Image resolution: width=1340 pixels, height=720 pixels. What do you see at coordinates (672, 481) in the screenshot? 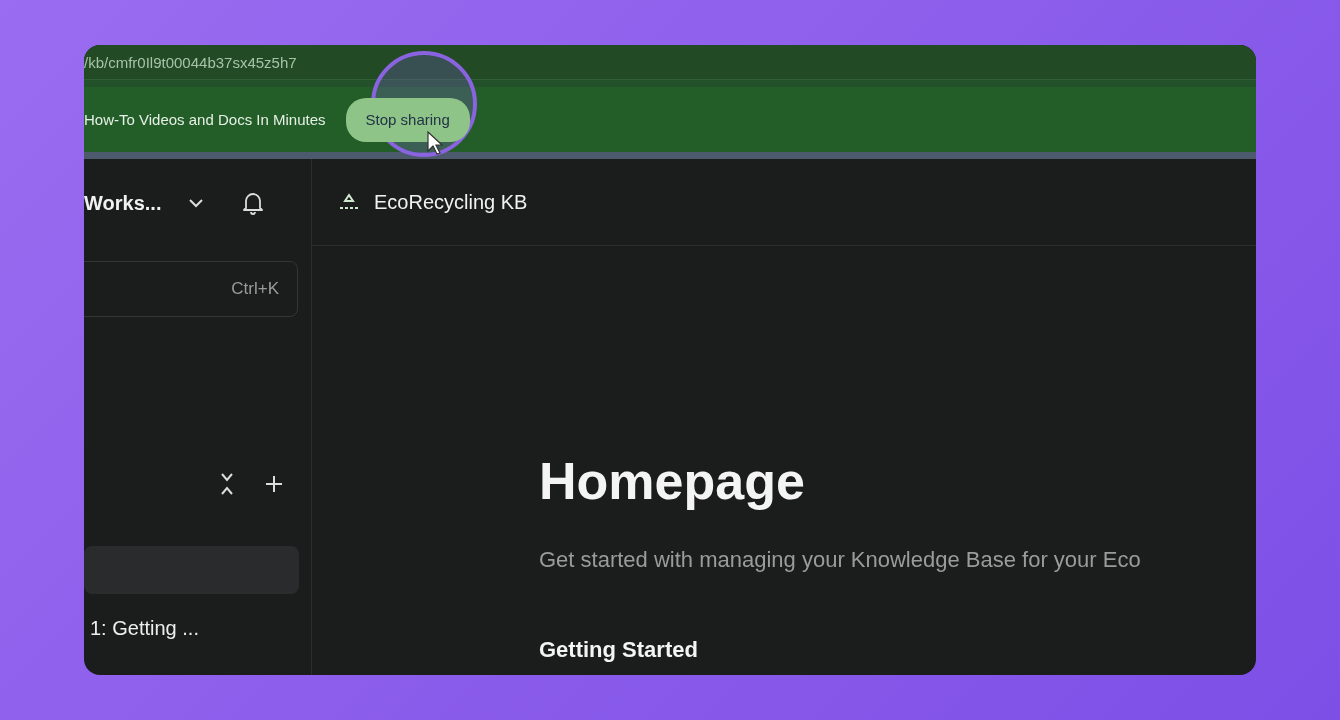
I see `page-title: Homepage` at bounding box center [672, 481].